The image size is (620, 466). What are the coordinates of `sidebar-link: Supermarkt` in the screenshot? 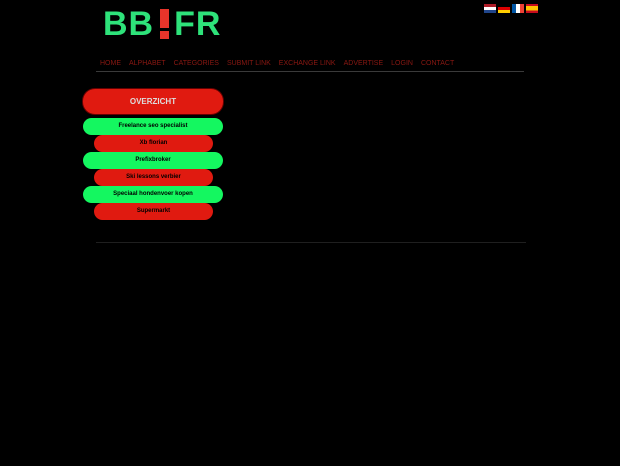 It's located at (153, 211).